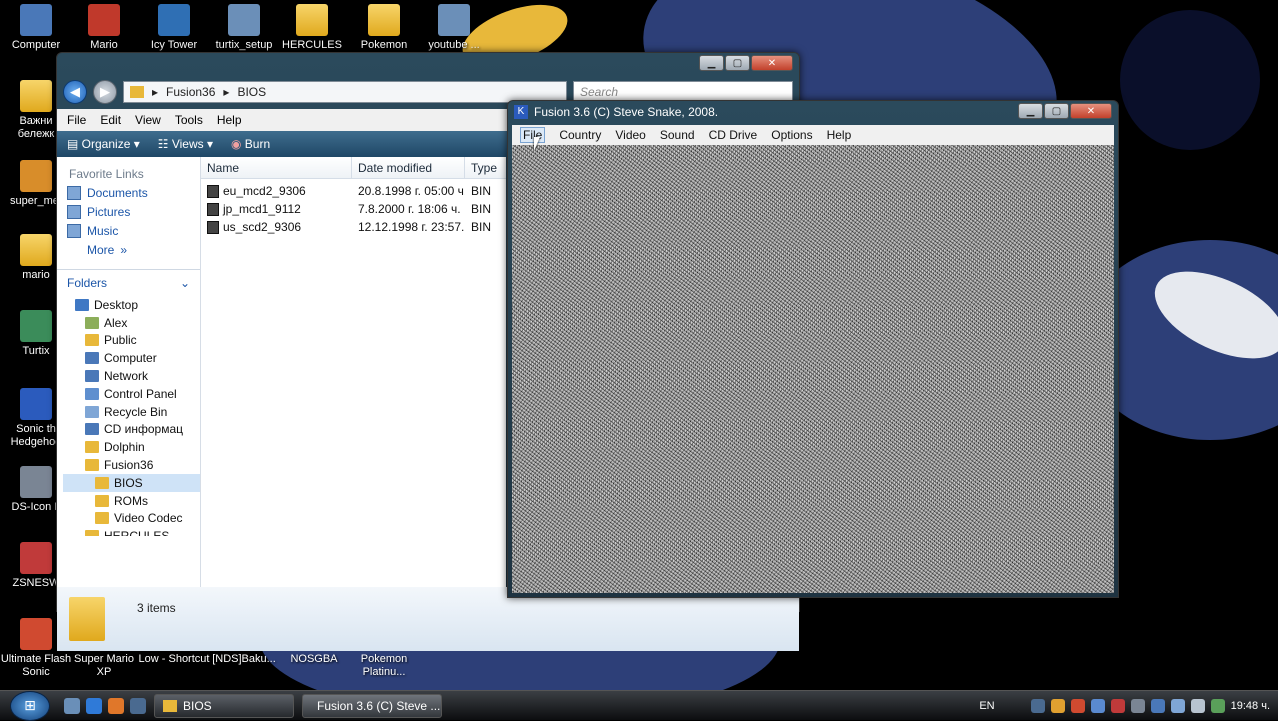  I want to click on tree-item: HERCULES, so click(131, 531).